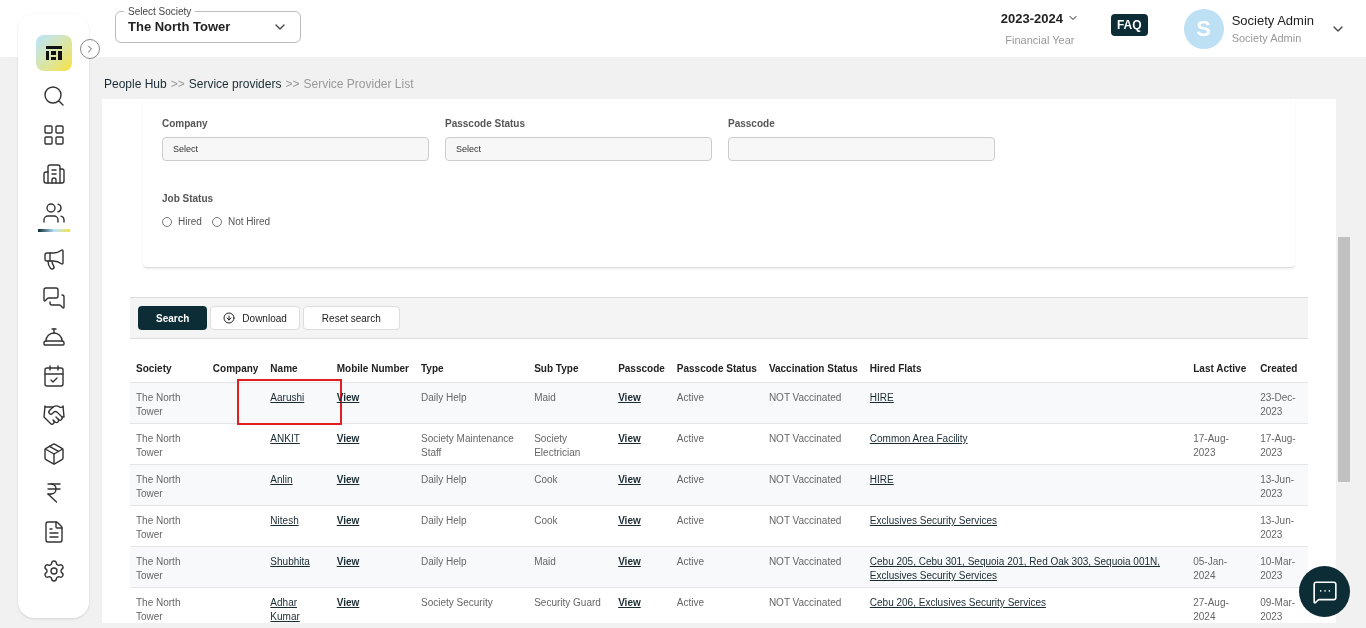  What do you see at coordinates (1211, 609) in the screenshot?
I see `table-cell-text: 27-Aug-2024` at bounding box center [1211, 609].